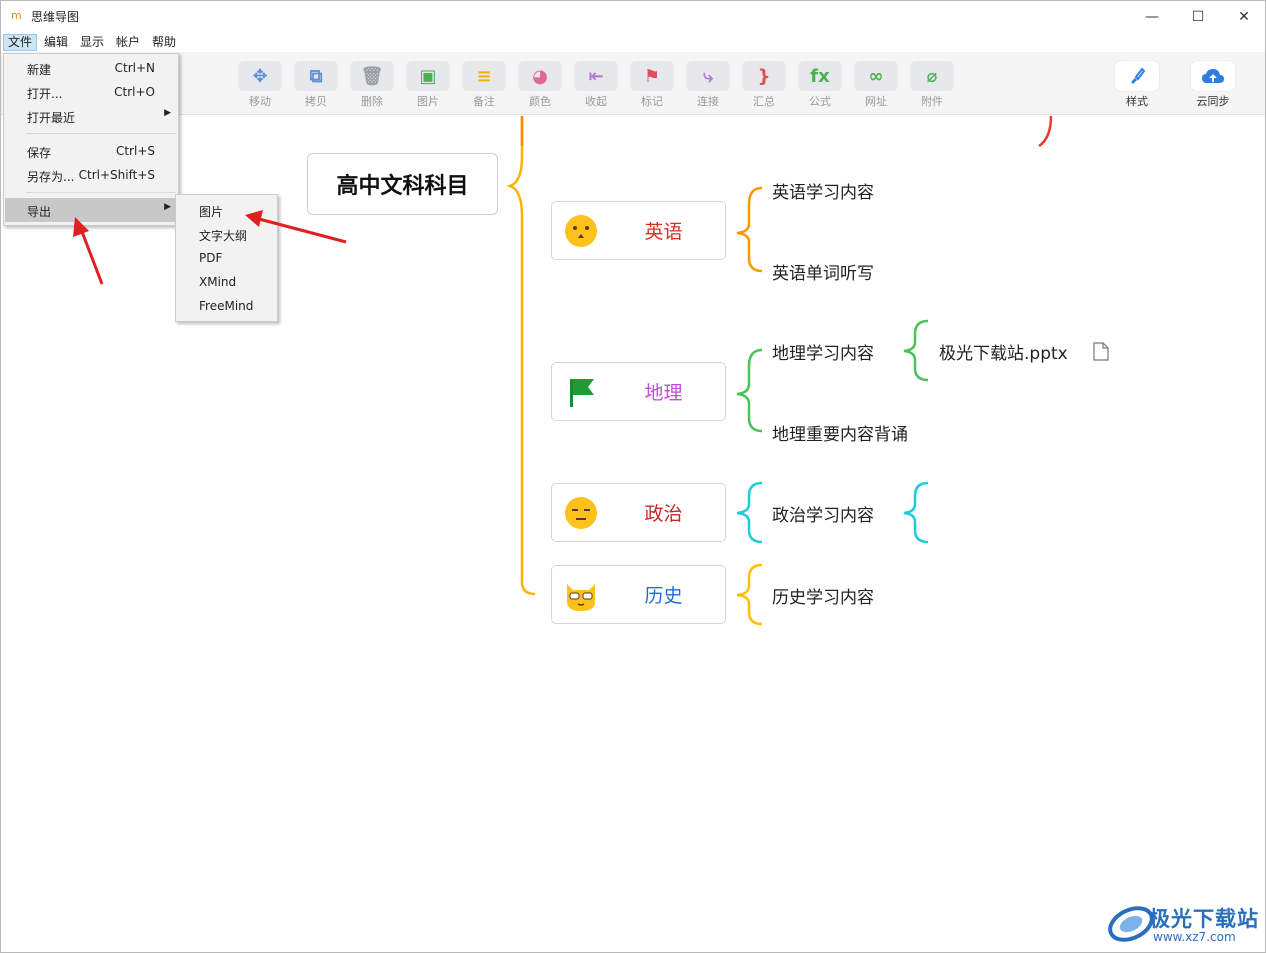 The image size is (1266, 953). What do you see at coordinates (428, 76) in the screenshot?
I see `image-icon: ▣` at bounding box center [428, 76].